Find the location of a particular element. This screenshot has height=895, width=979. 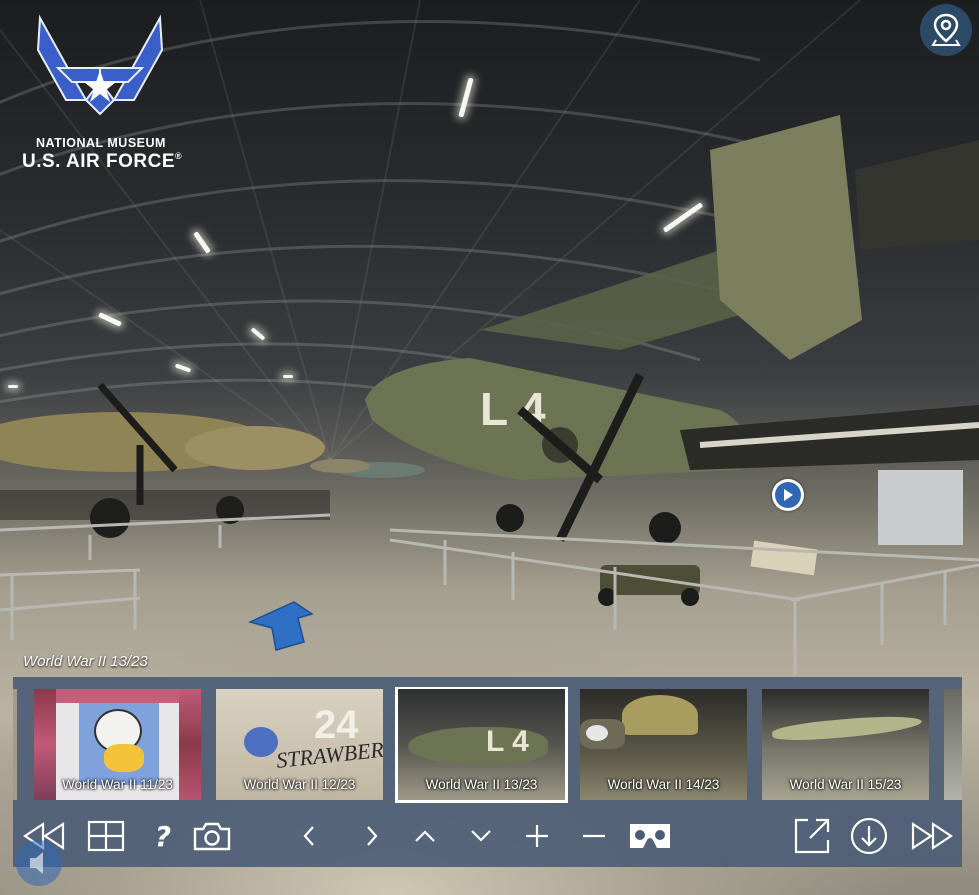

navigate-forward-arrow is located at coordinates (281, 626).